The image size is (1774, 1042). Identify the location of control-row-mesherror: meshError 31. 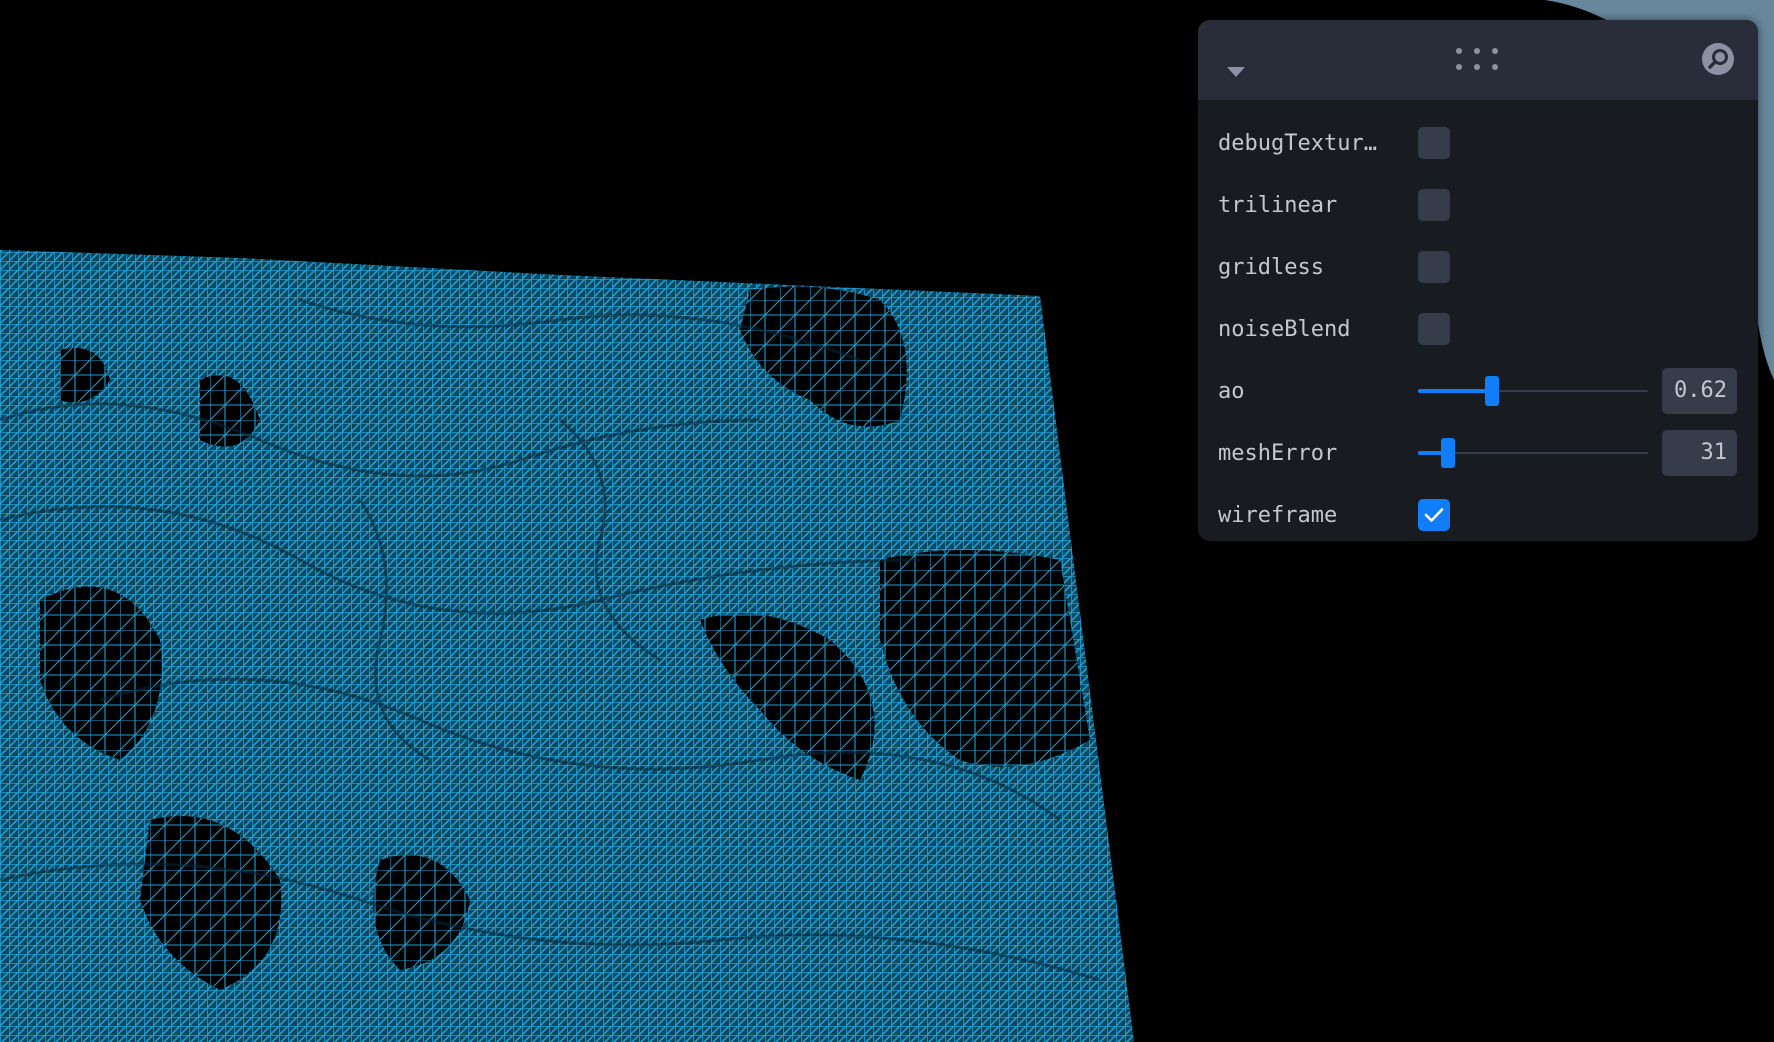
(1478, 453).